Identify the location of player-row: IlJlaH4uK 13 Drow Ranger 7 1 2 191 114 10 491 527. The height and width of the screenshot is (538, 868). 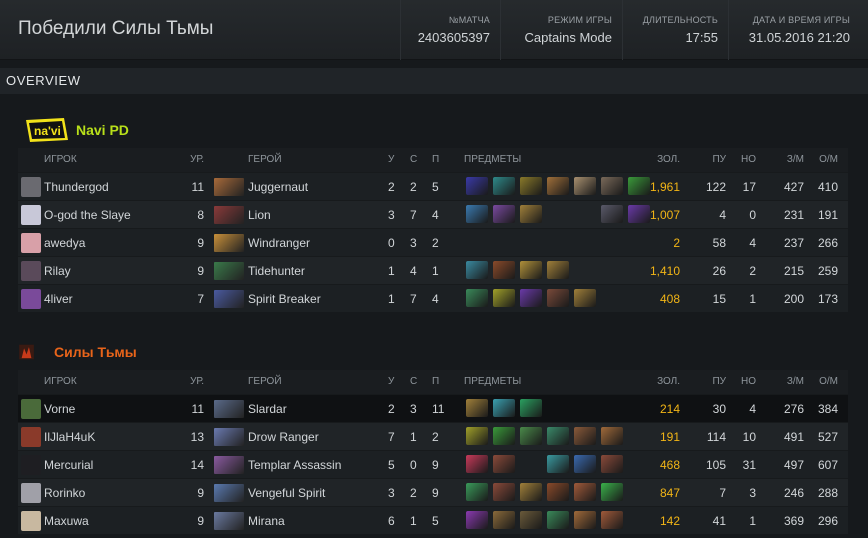
(433, 436).